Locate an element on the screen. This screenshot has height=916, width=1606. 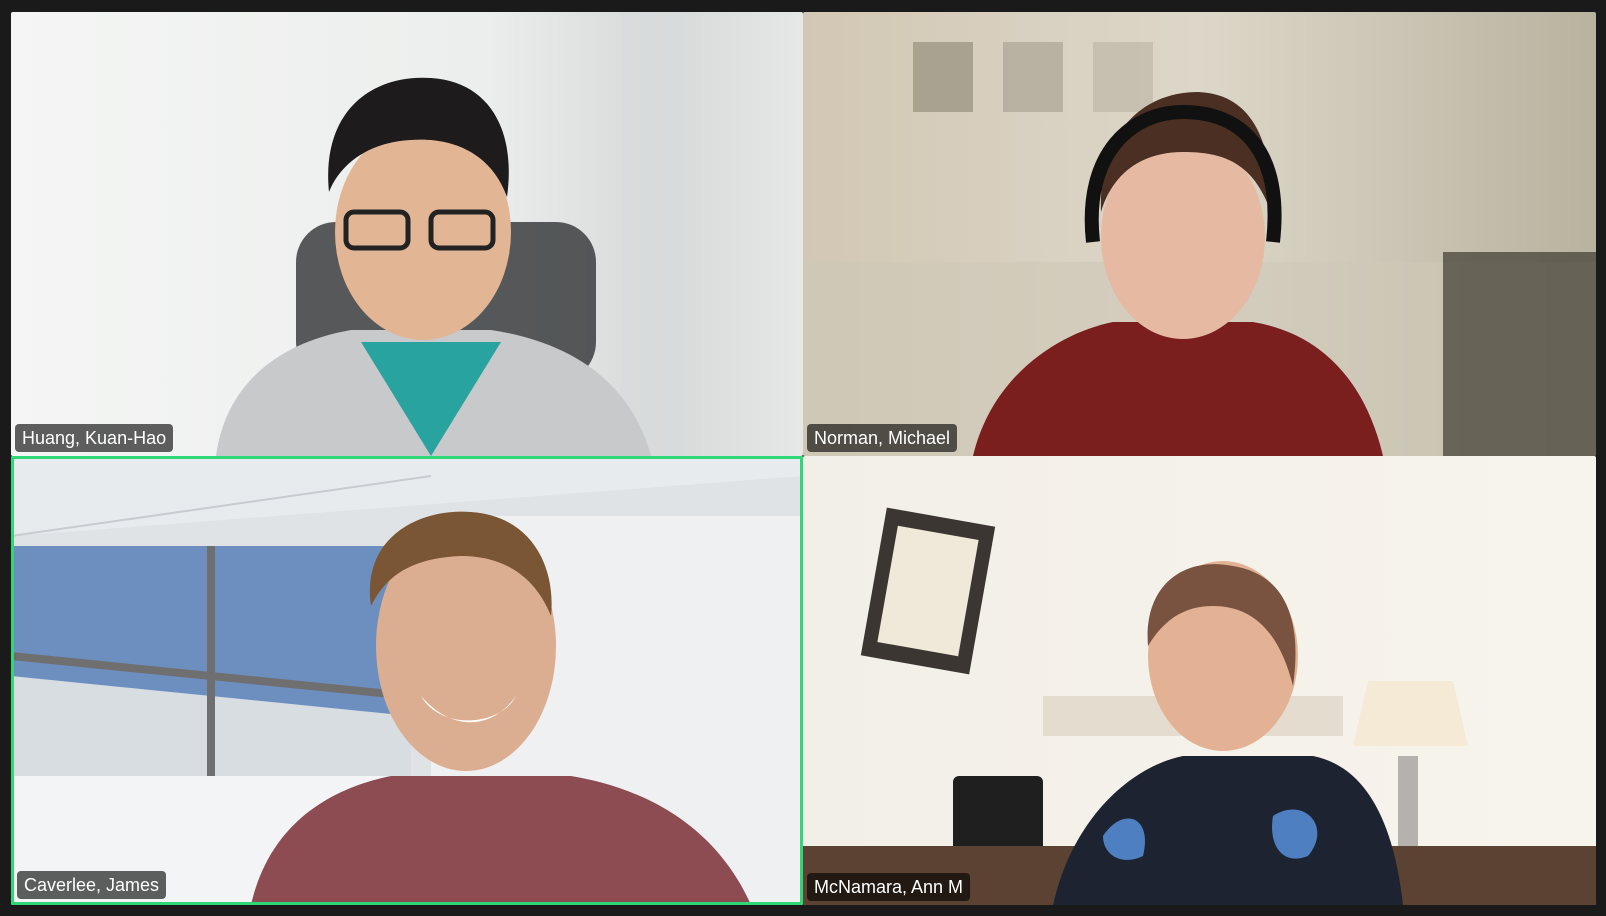
participant-name-label: Huang, Kuan-Hao is located at coordinates (94, 438).